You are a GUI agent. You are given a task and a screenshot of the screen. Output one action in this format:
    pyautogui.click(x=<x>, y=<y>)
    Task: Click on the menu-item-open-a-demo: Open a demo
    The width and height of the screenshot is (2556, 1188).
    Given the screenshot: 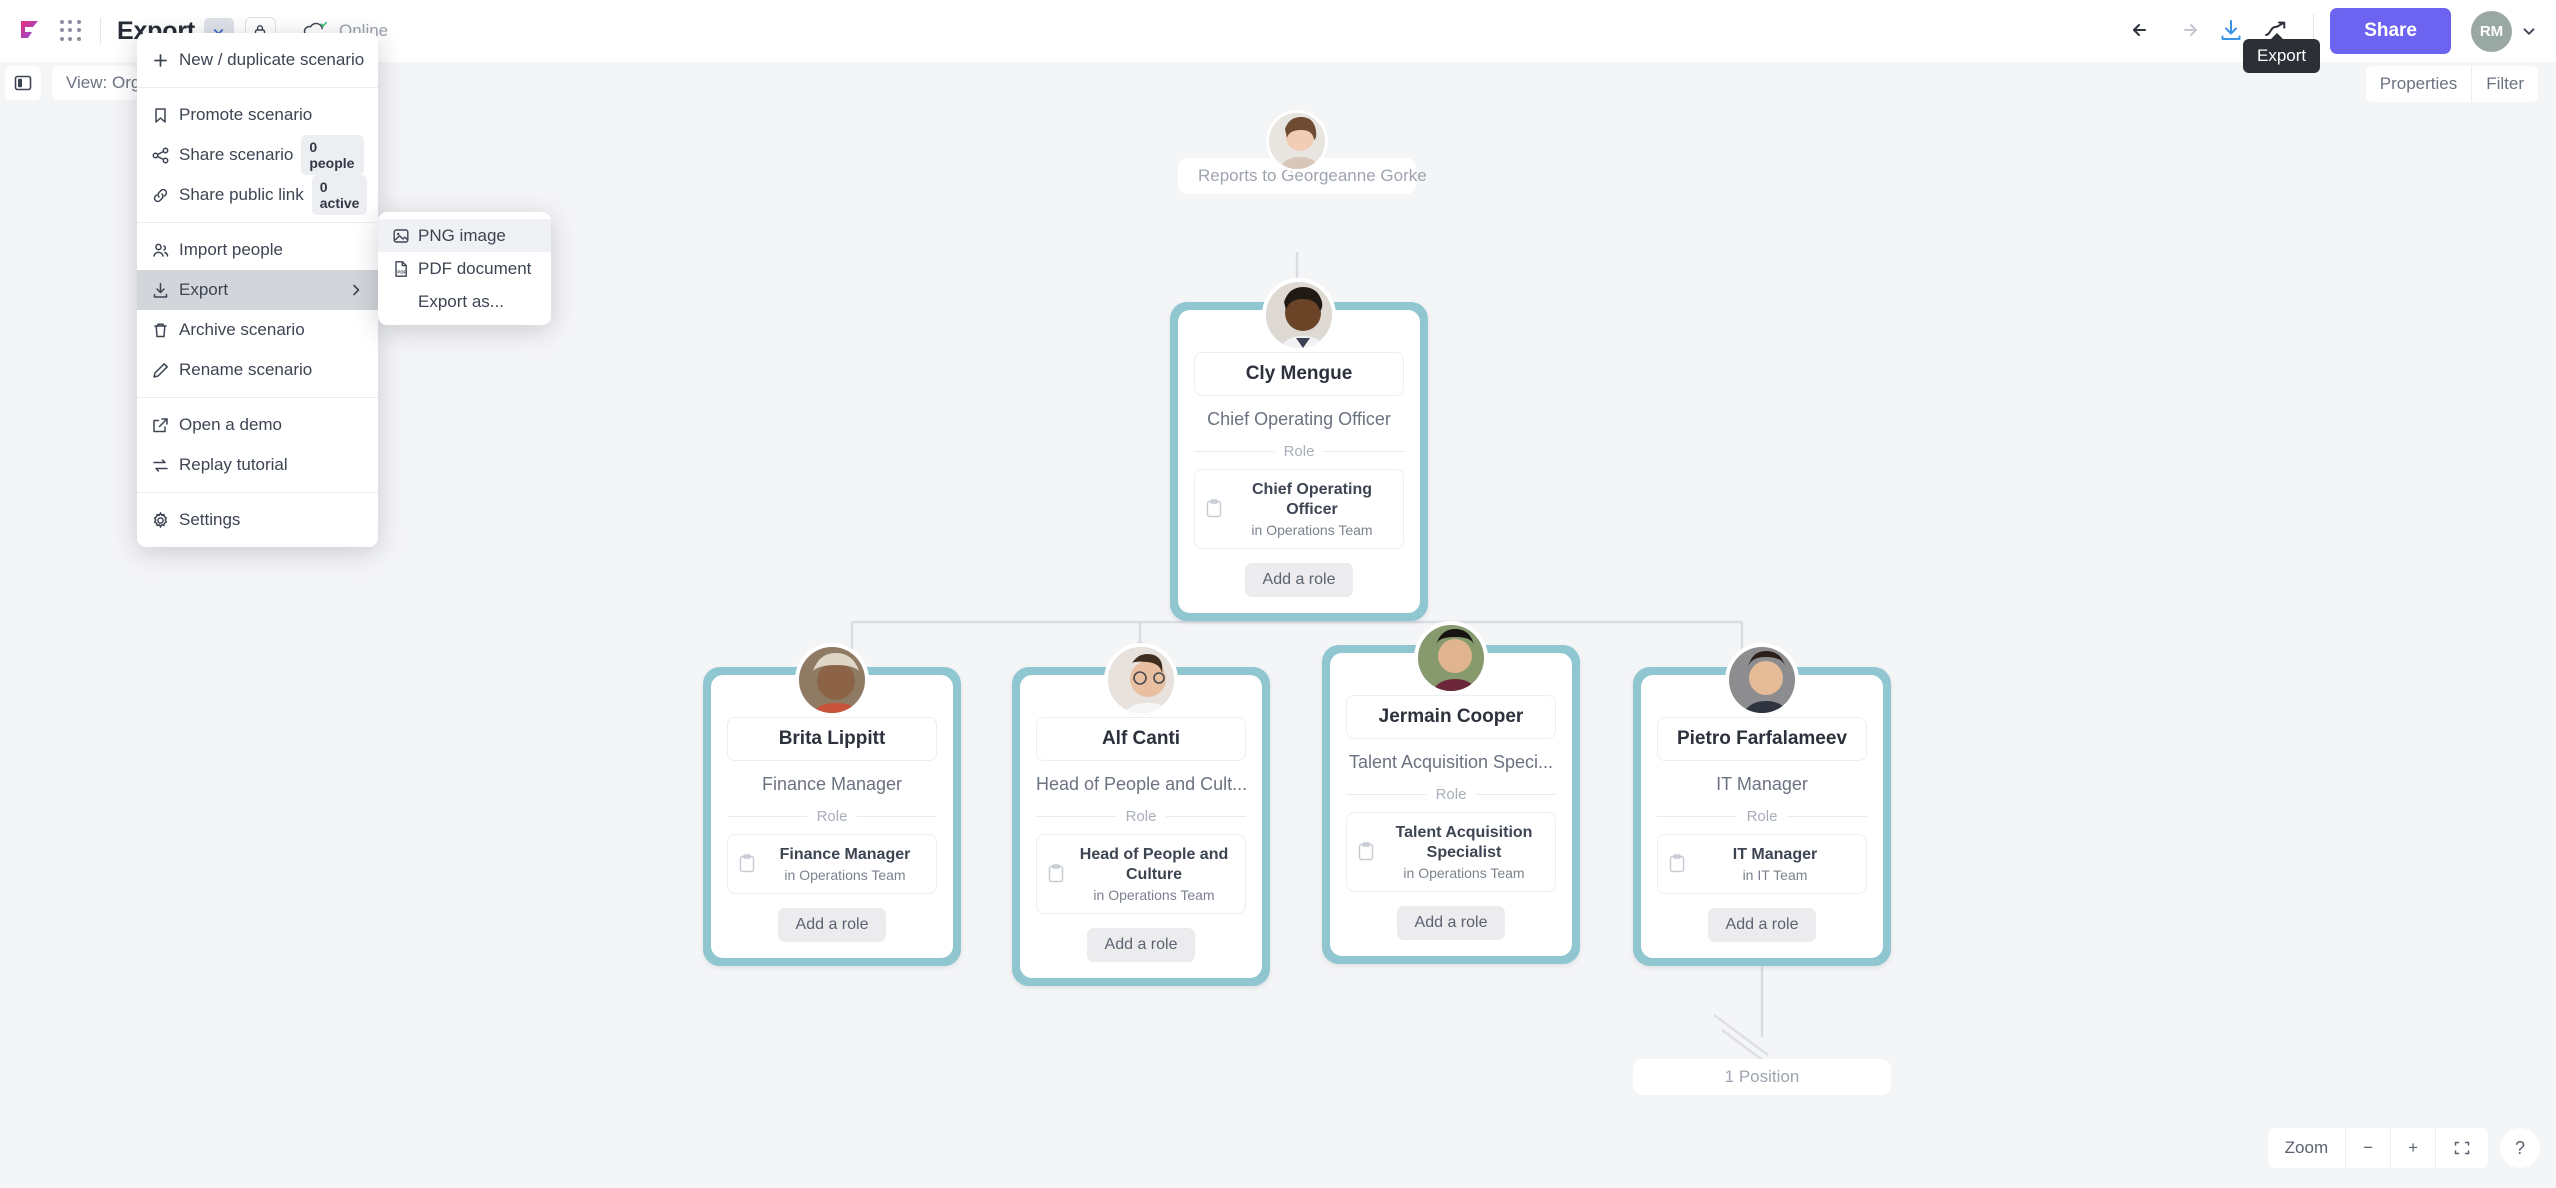 What is the action you would take?
    pyautogui.click(x=257, y=425)
    